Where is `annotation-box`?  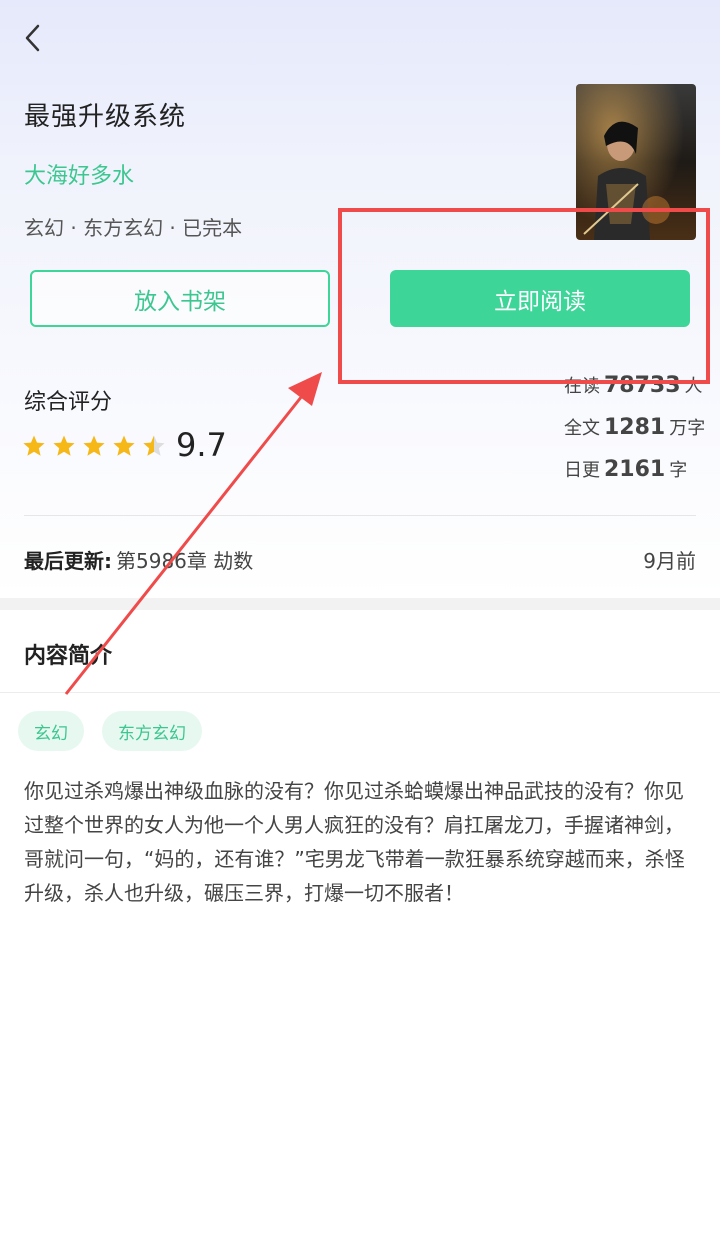 annotation-box is located at coordinates (524, 296).